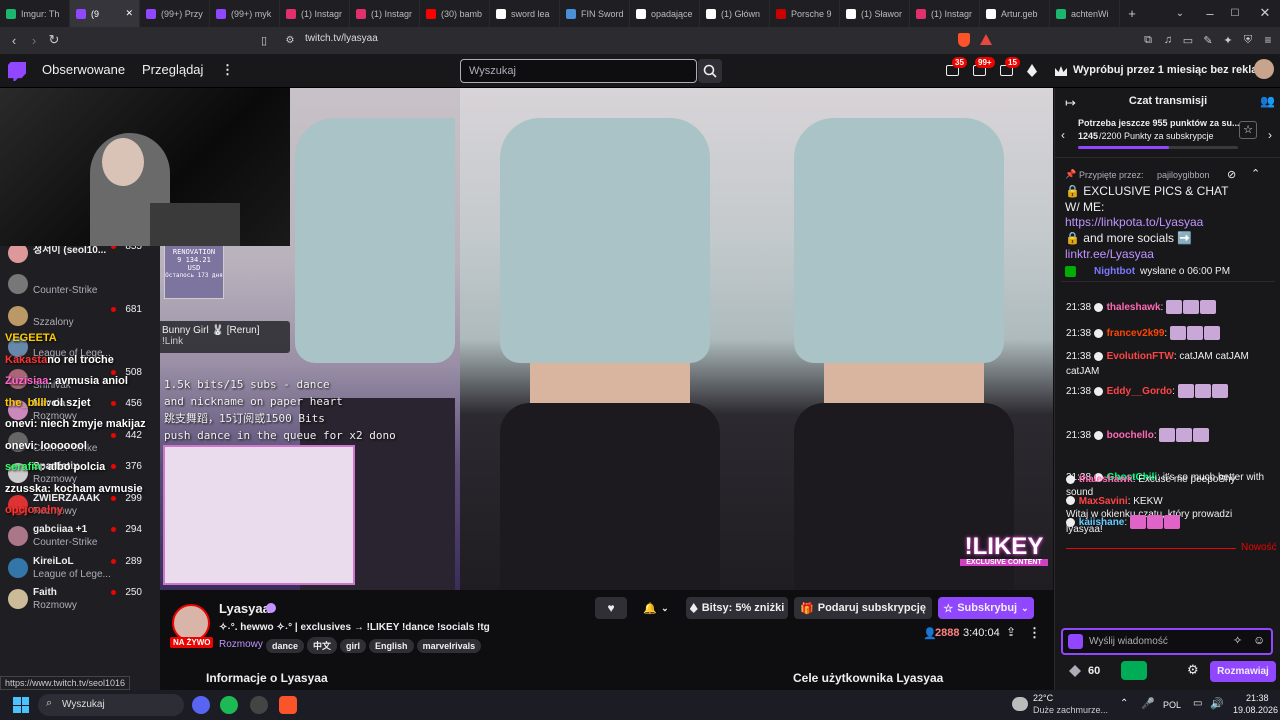 The width and height of the screenshot is (1280, 720). Describe the element at coordinates (1168, 479) in the screenshot. I see `chat-message: thaleshawk: Excuse me peepoShy` at that location.